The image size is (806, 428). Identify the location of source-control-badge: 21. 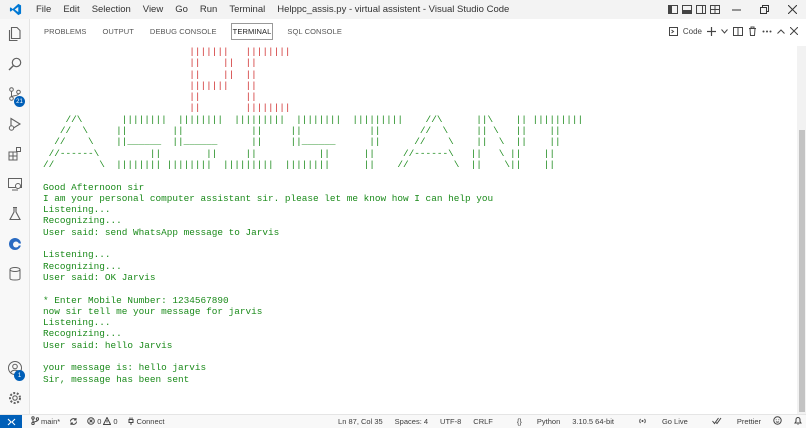
(19, 101).